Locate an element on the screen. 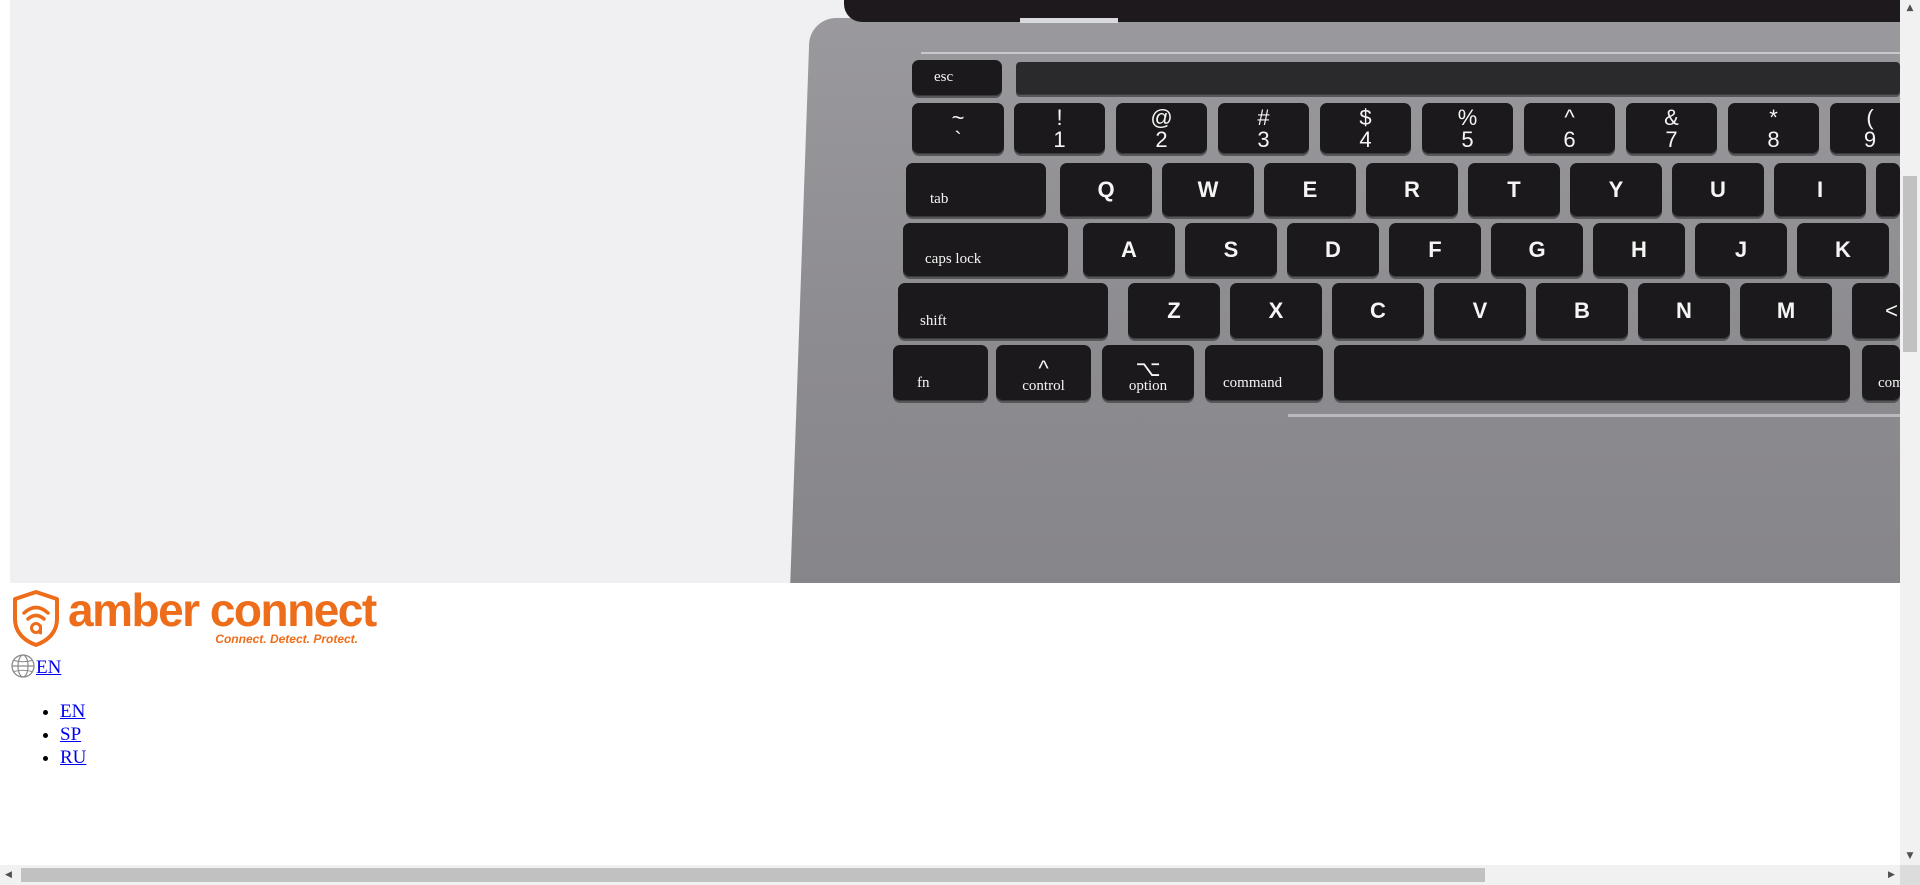 The image size is (1920, 885). key-m: M is located at coordinates (1786, 311).